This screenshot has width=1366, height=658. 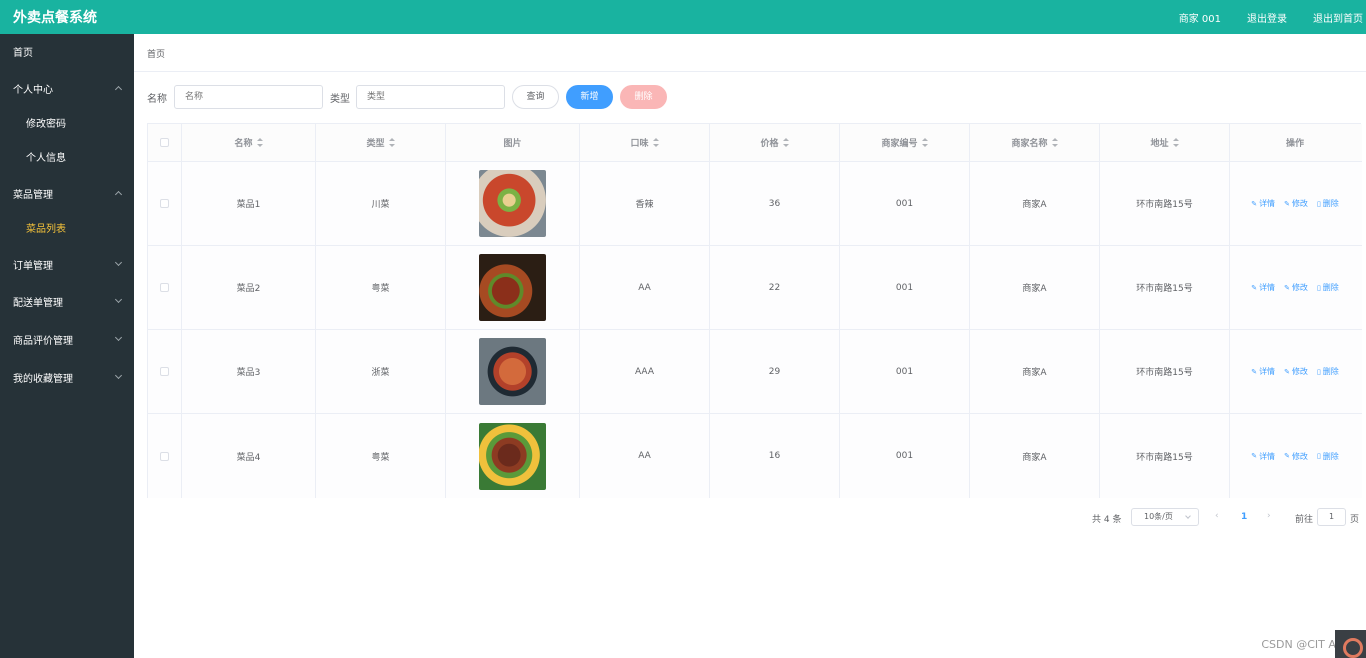 What do you see at coordinates (381, 142) in the screenshot?
I see `header-type: 类型` at bounding box center [381, 142].